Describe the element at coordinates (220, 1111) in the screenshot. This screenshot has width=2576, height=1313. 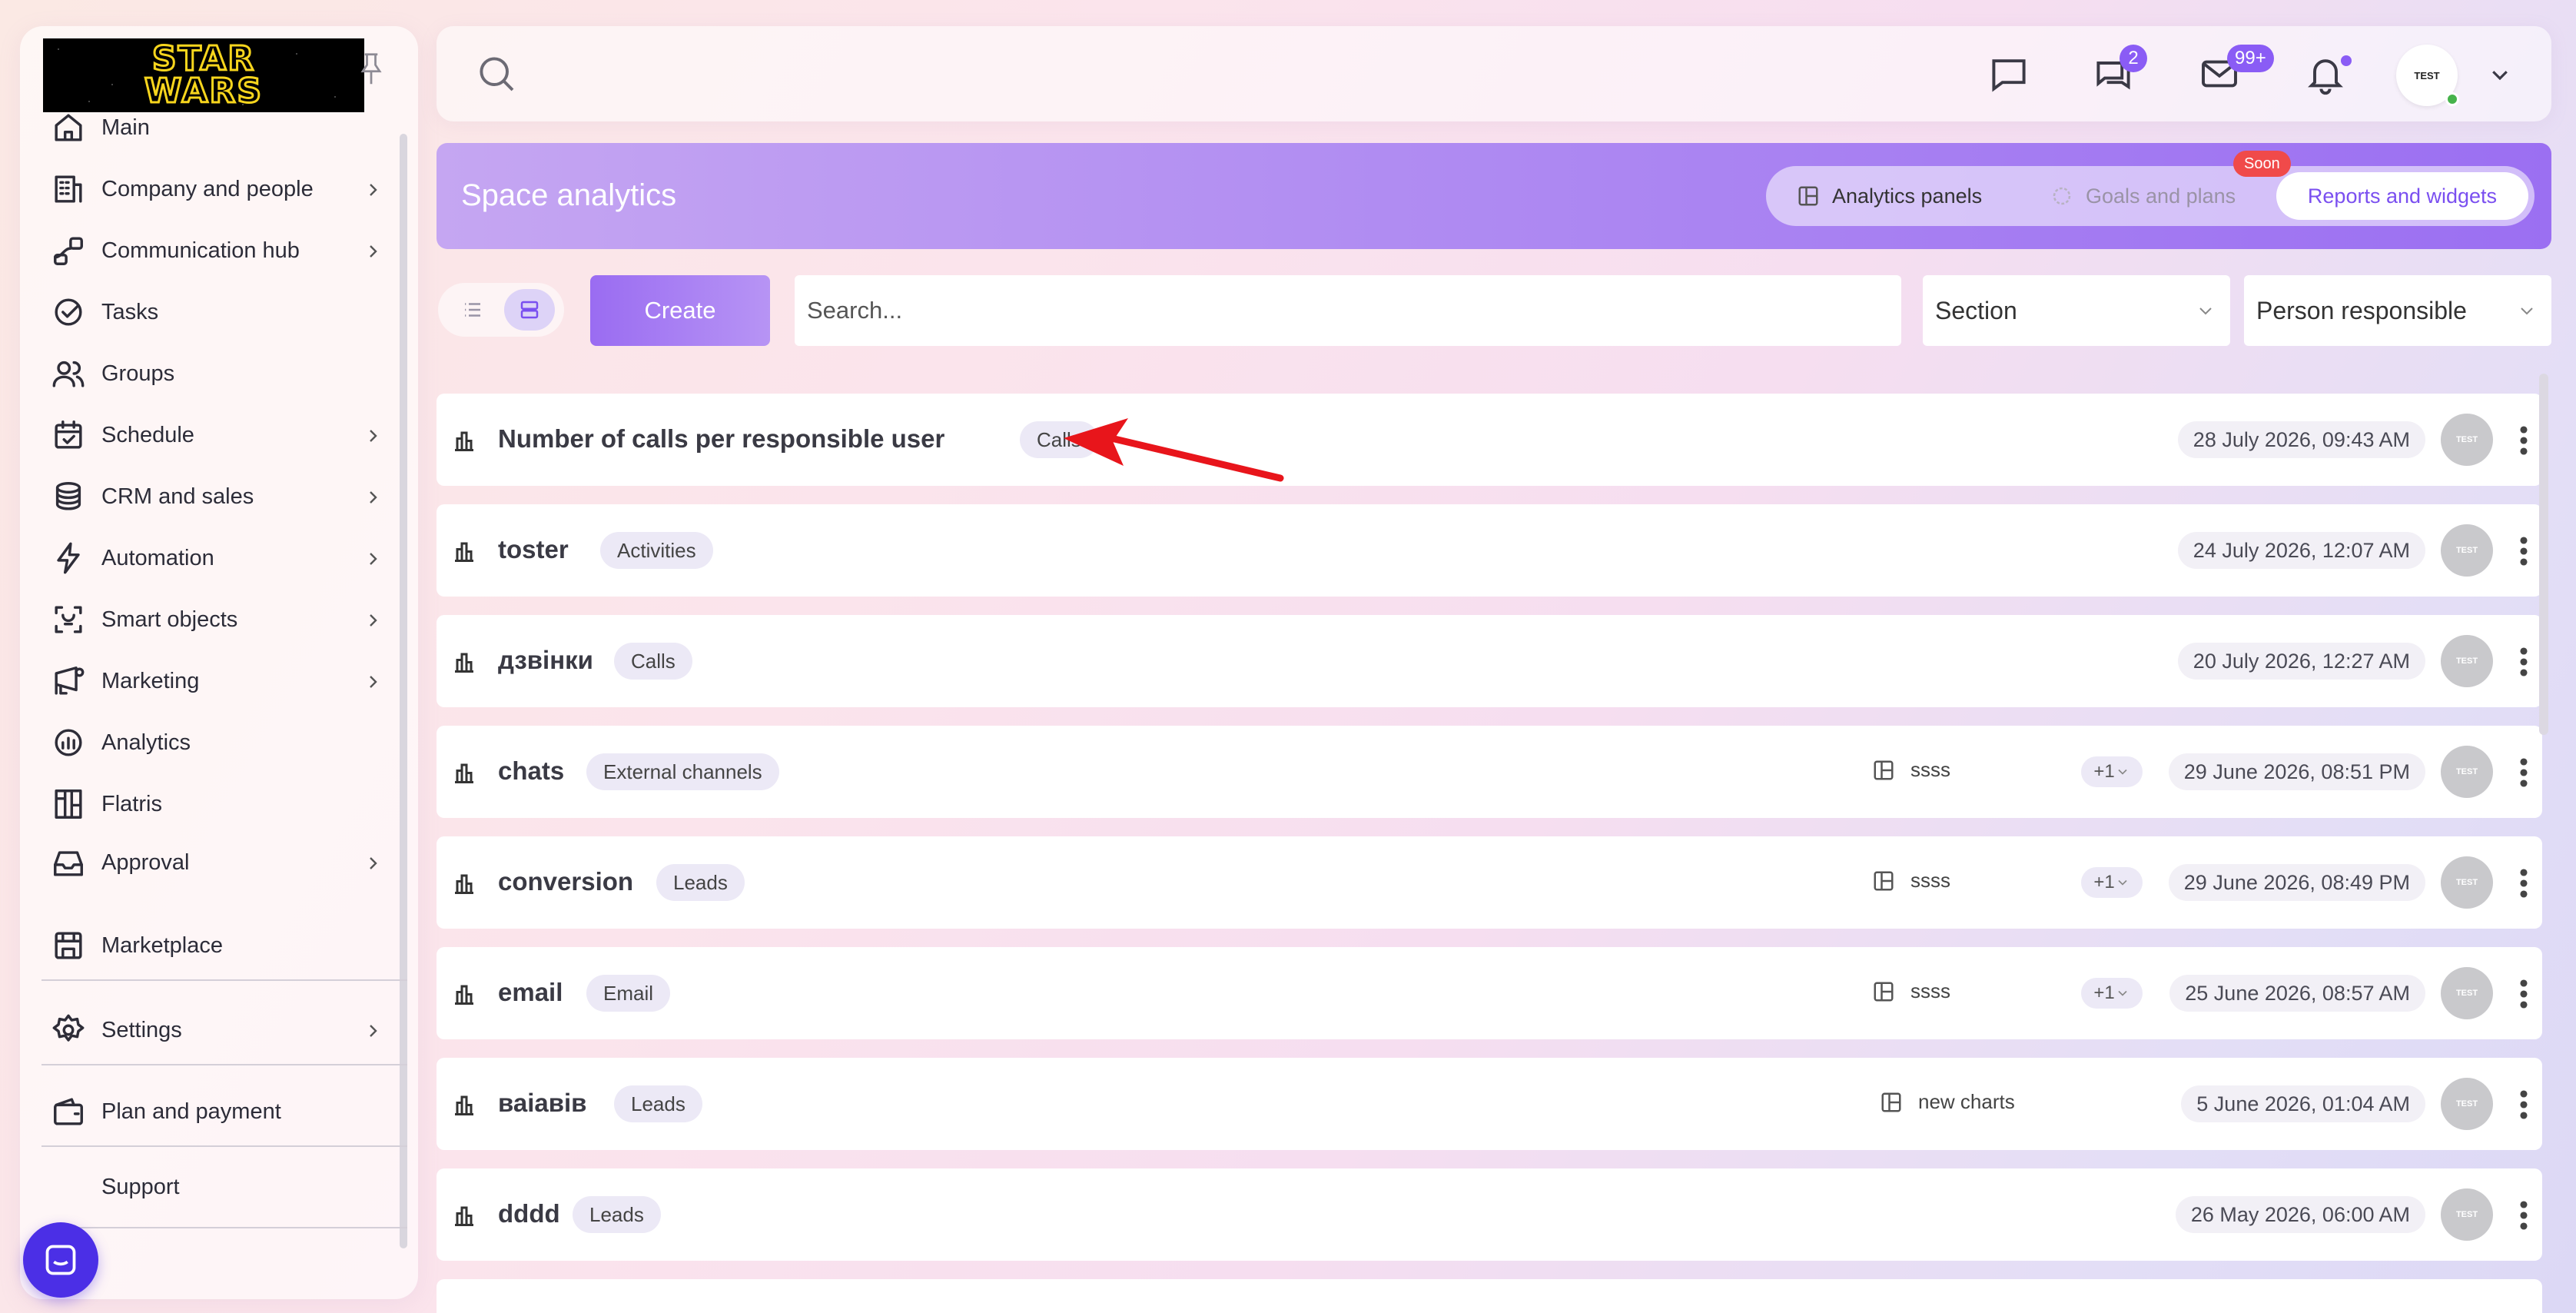
I see `sidebar-item-plan-and-payment: Plan and payment` at that location.